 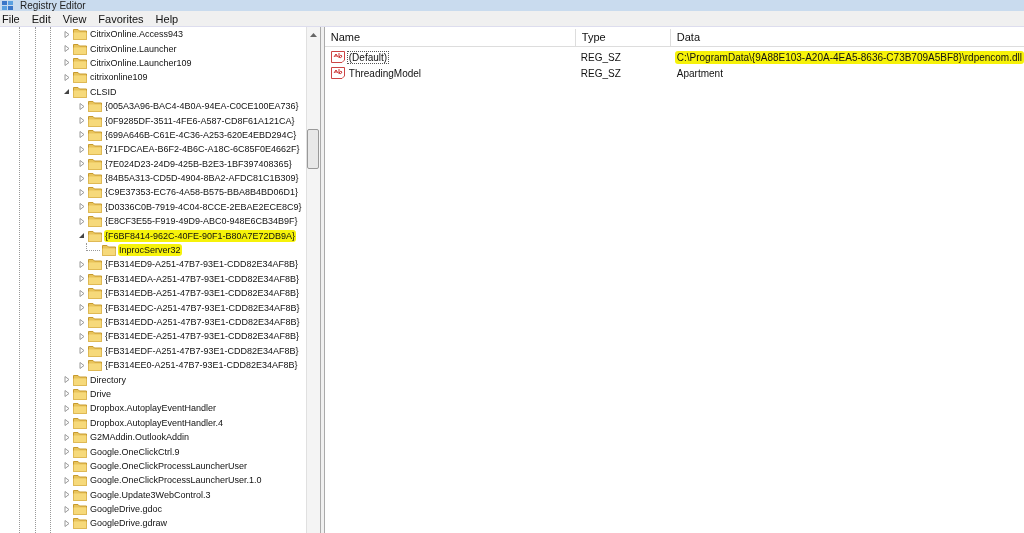 What do you see at coordinates (103, 91) in the screenshot?
I see `tree-item: CLSID` at bounding box center [103, 91].